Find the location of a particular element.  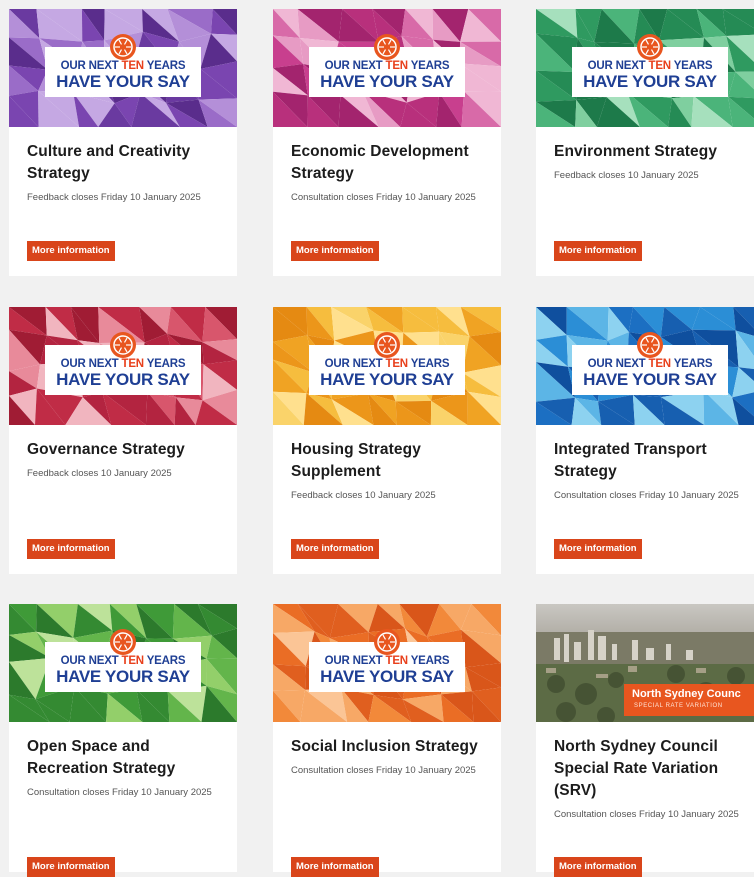

card-title: Culture and Creativity Strategy is located at coordinates (123, 163).